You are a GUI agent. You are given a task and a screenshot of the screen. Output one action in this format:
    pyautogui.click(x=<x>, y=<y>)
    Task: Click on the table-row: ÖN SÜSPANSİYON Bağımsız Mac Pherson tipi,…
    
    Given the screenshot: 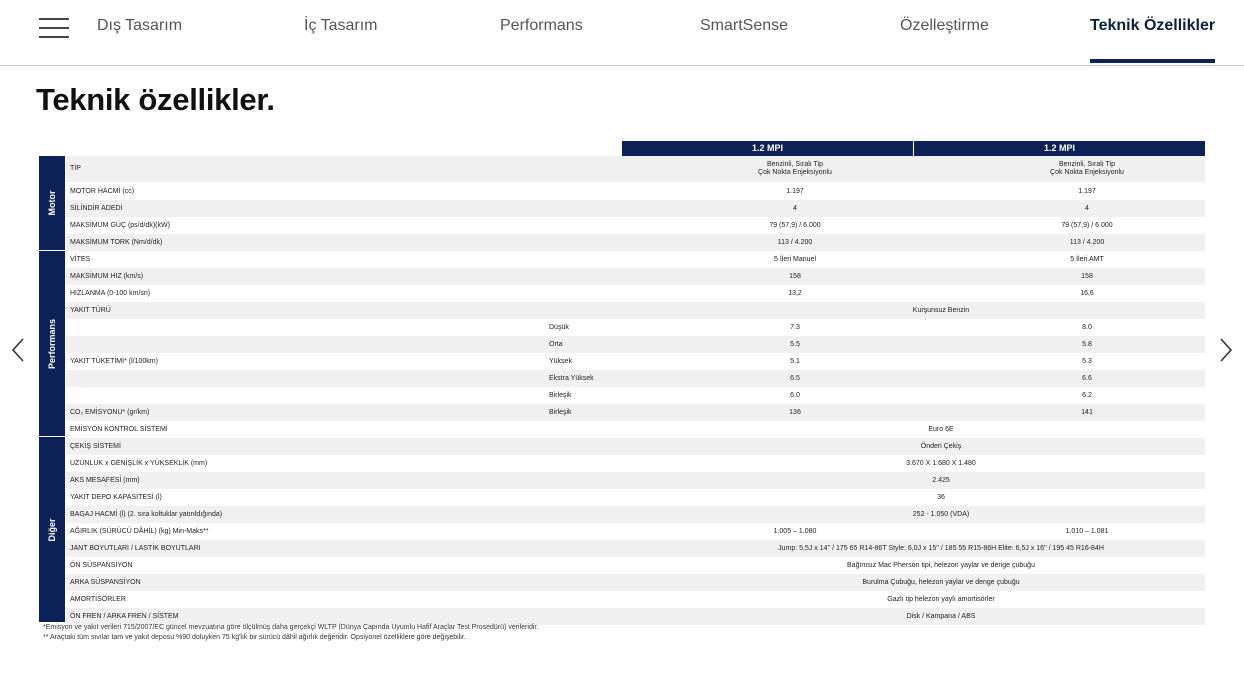 What is the action you would take?
    pyautogui.click(x=635, y=565)
    